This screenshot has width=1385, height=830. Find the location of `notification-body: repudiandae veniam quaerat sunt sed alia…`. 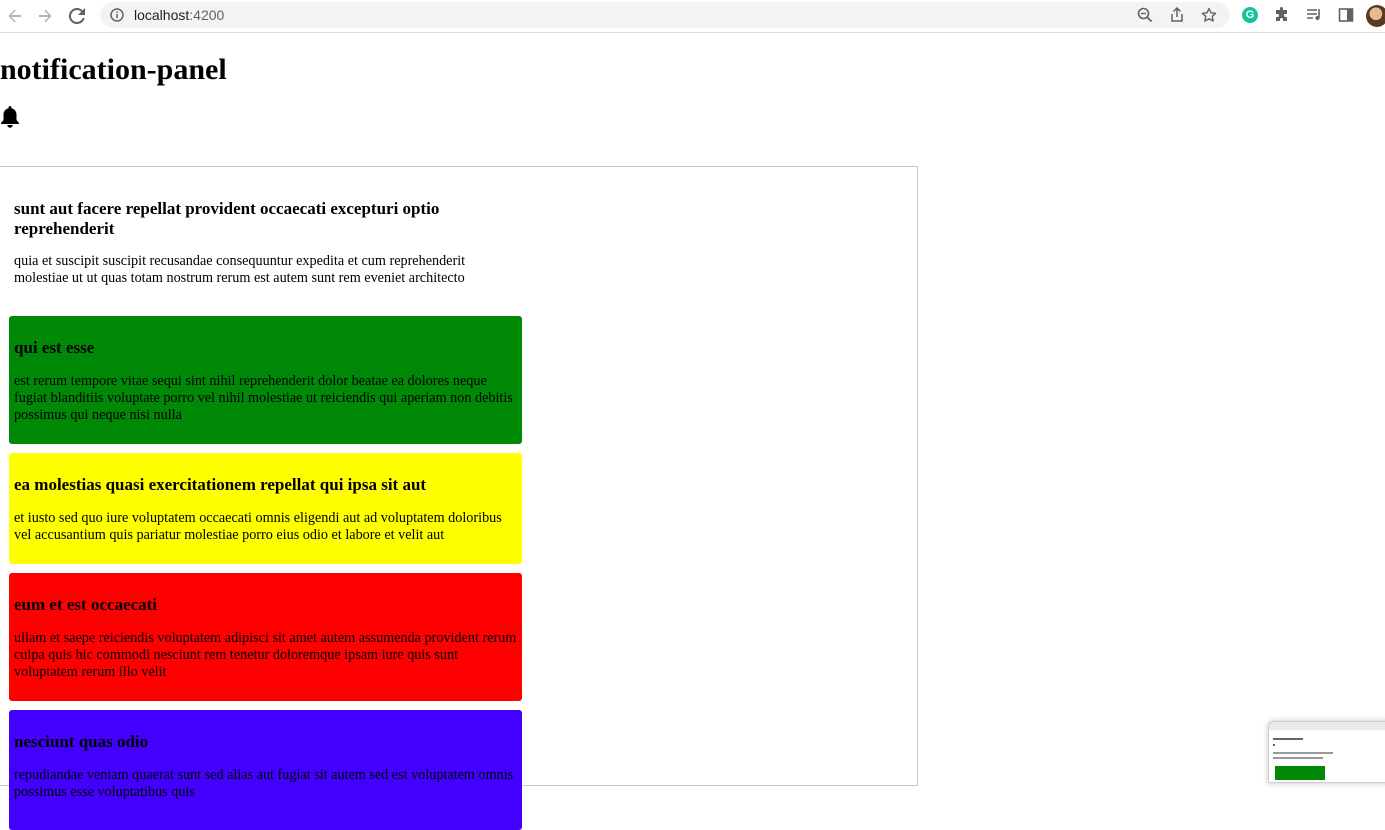

notification-body: repudiandae veniam quaerat sunt sed alia… is located at coordinates (264, 783).